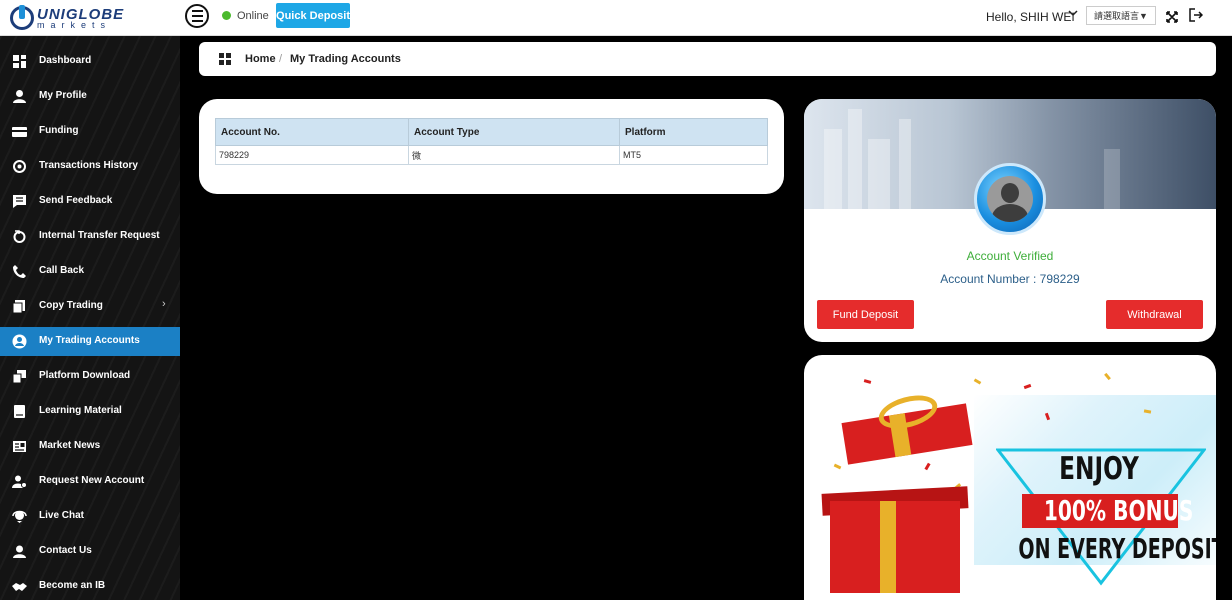 The height and width of the screenshot is (600, 1232). I want to click on sidebar-item-market-news: Market News, so click(90, 446).